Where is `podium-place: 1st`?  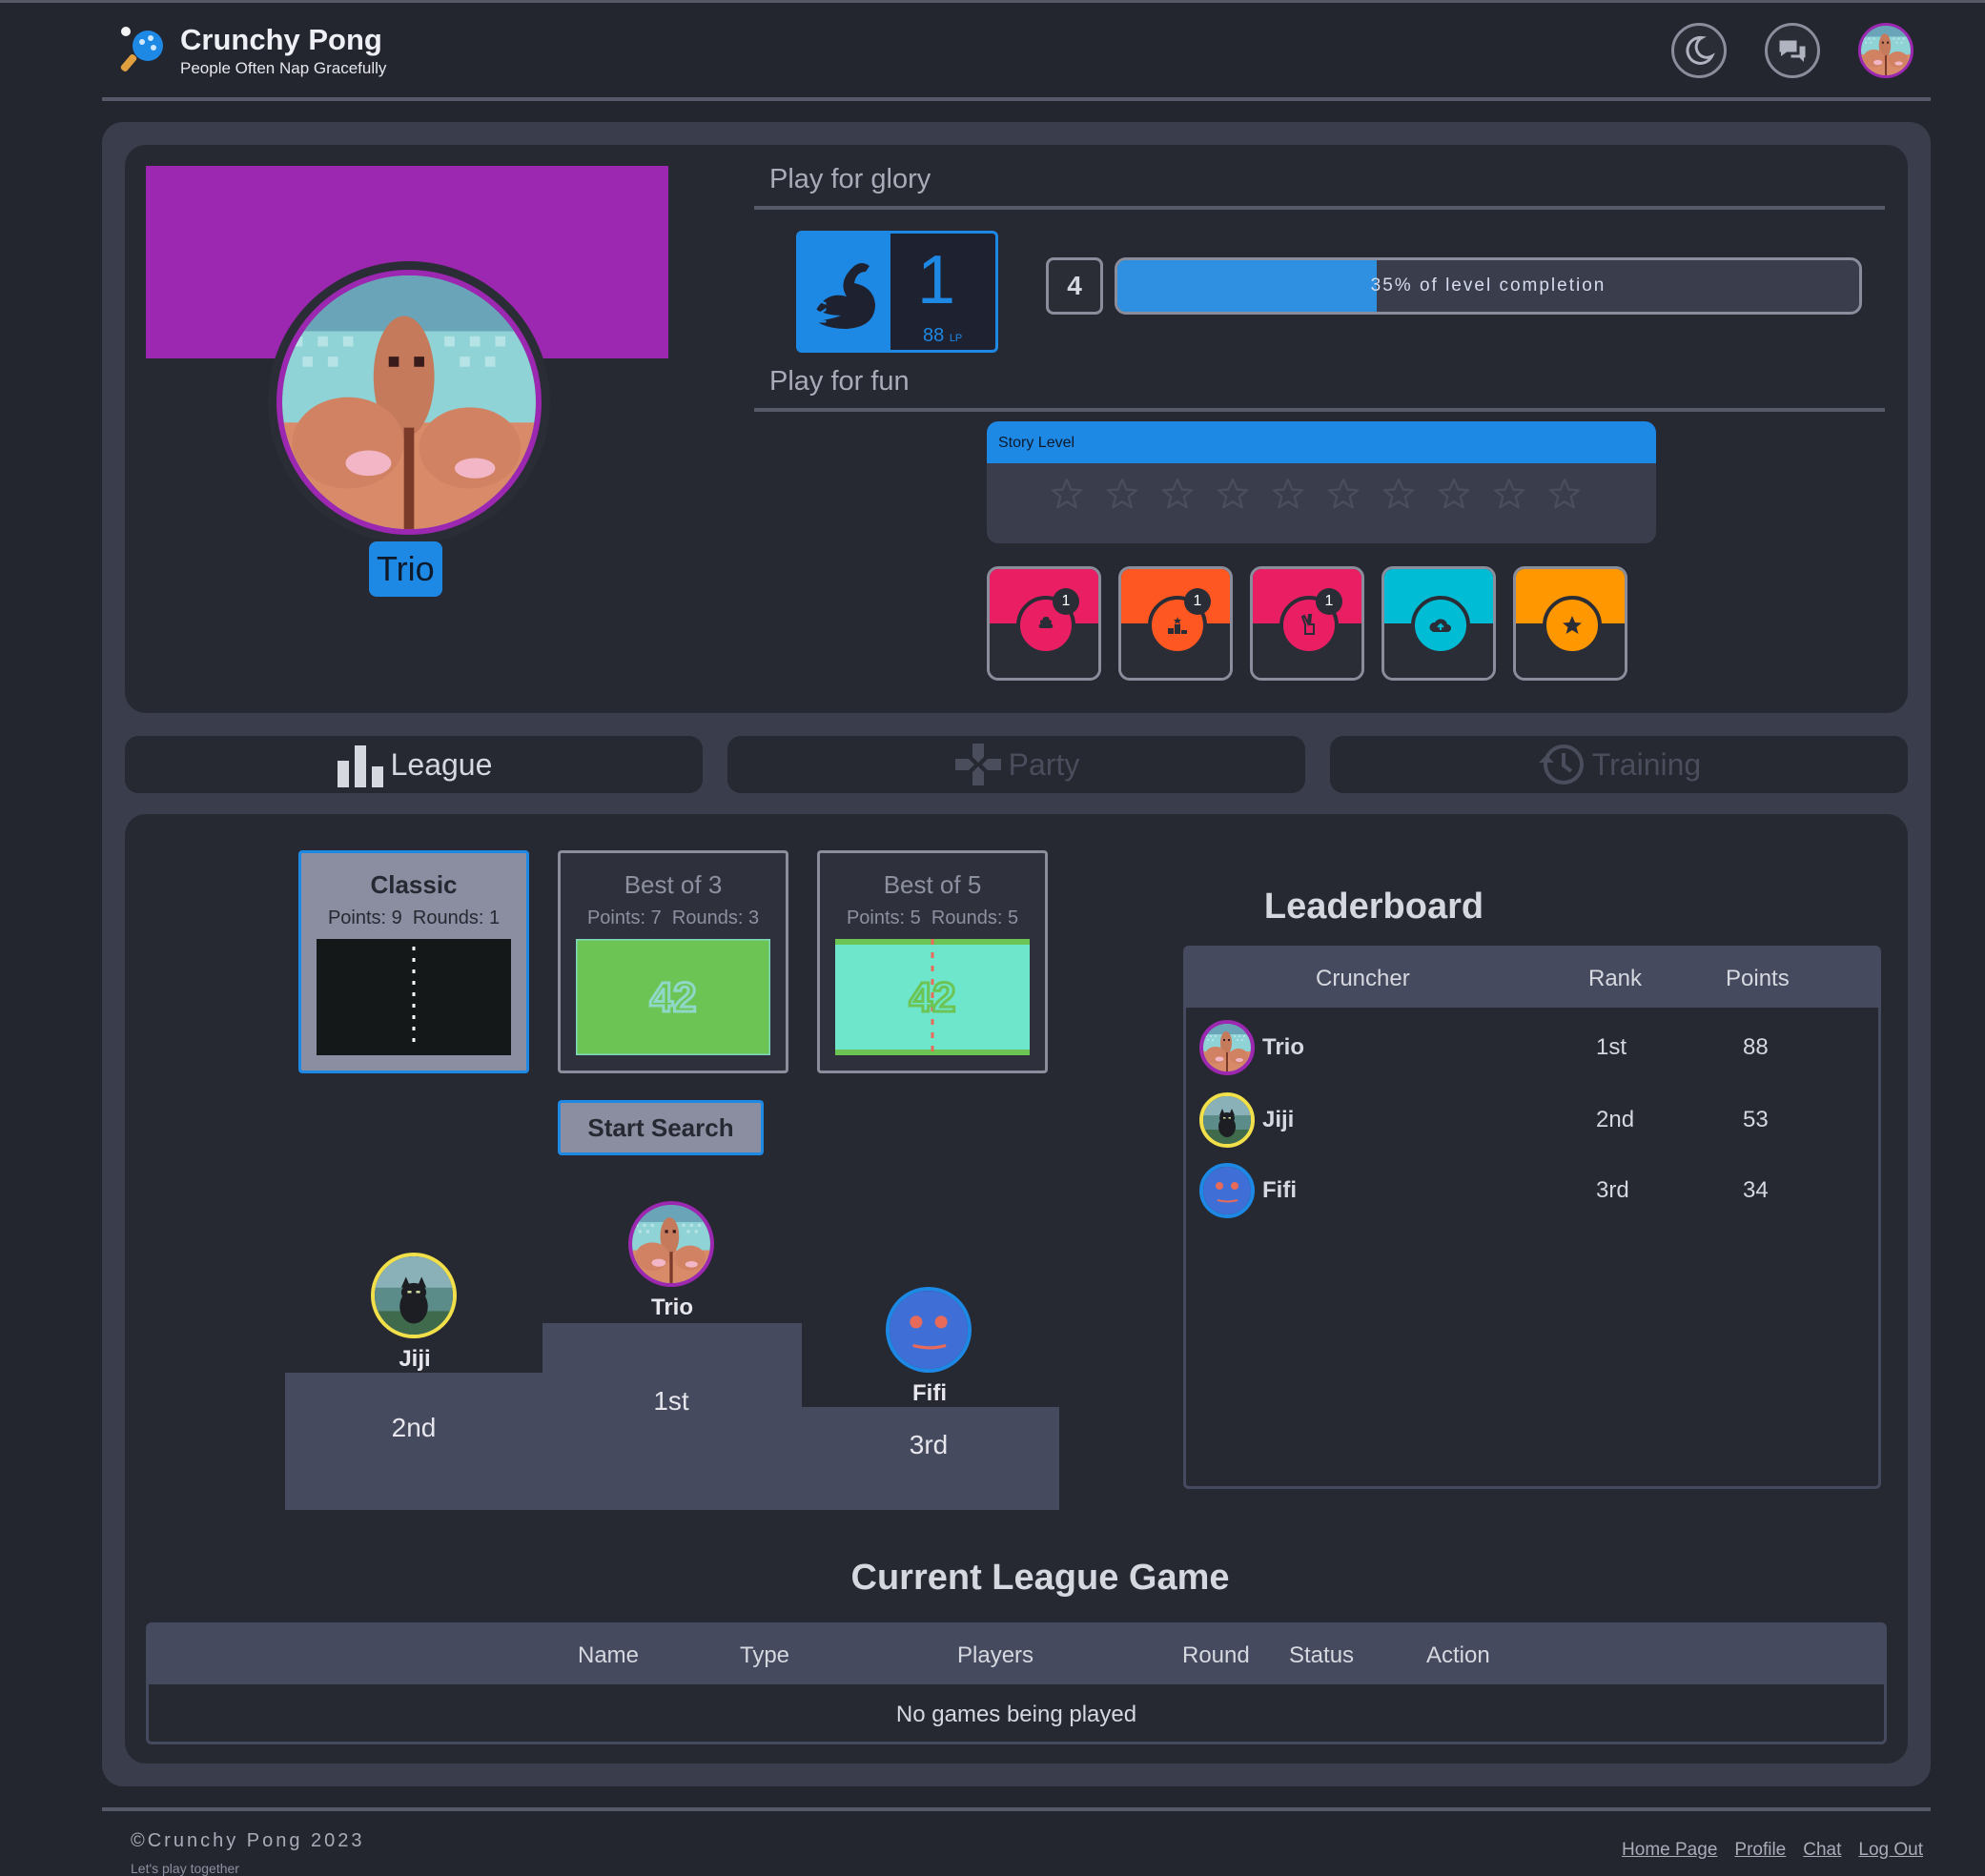
podium-place: 1st is located at coordinates (671, 1401).